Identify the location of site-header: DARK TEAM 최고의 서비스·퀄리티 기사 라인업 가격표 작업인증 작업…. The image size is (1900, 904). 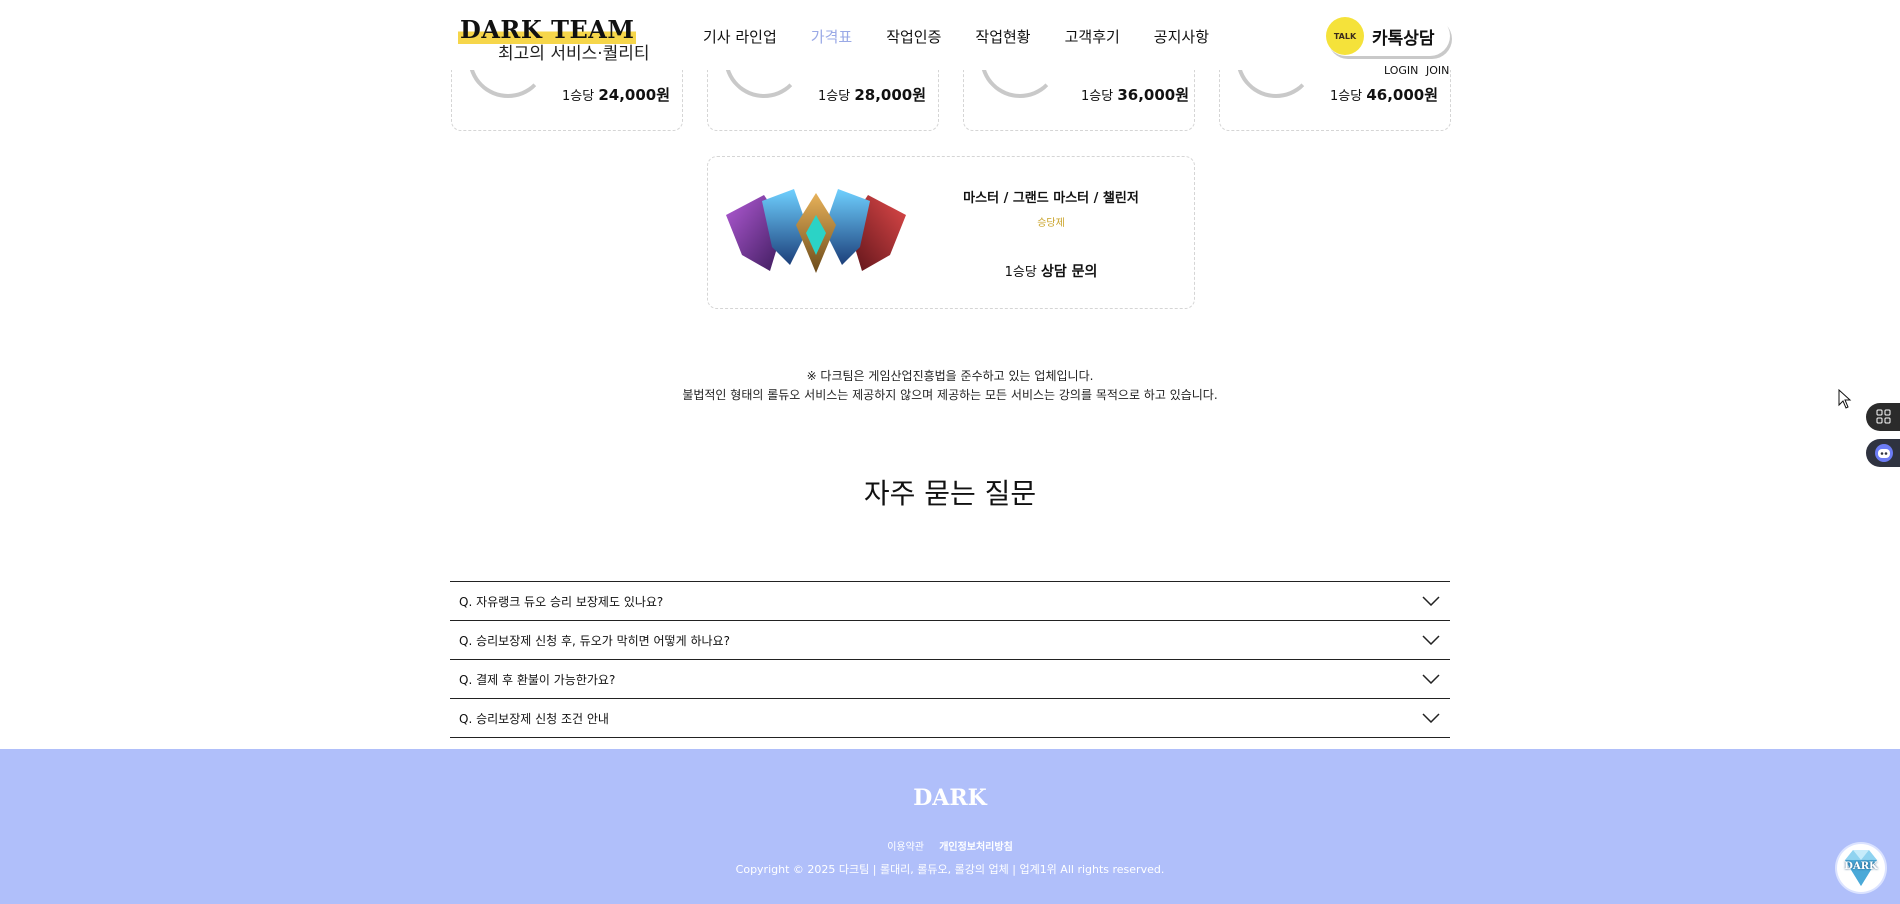
(950, 38).